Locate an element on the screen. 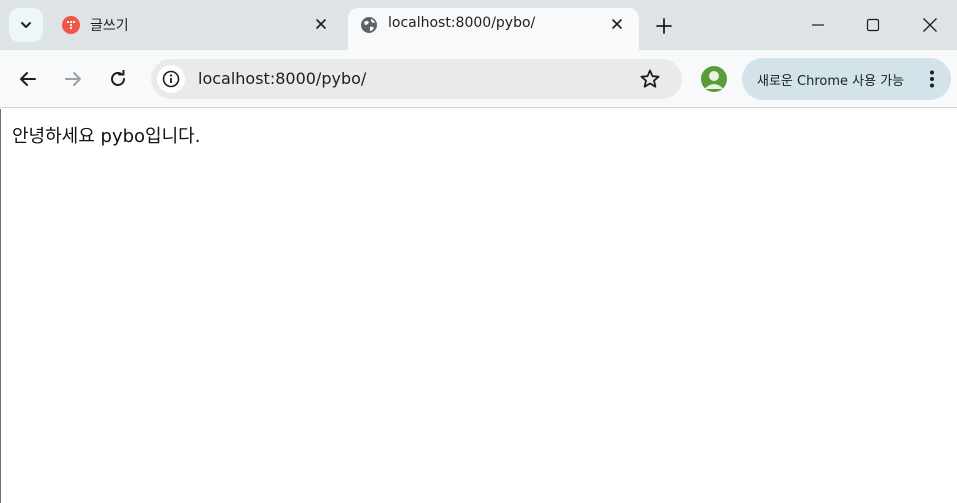  info-icon is located at coordinates (171, 79).